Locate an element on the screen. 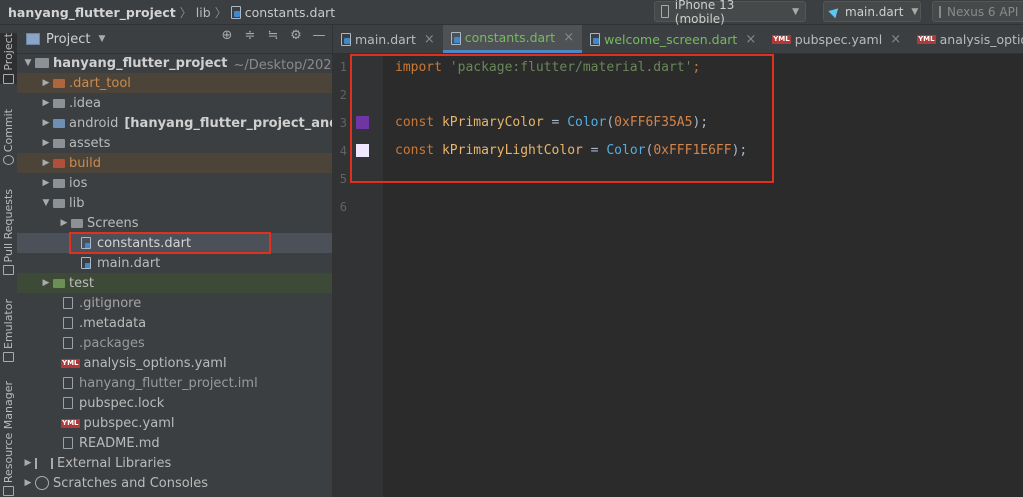 The height and width of the screenshot is (497, 1023). phone-icon is located at coordinates (665, 11).